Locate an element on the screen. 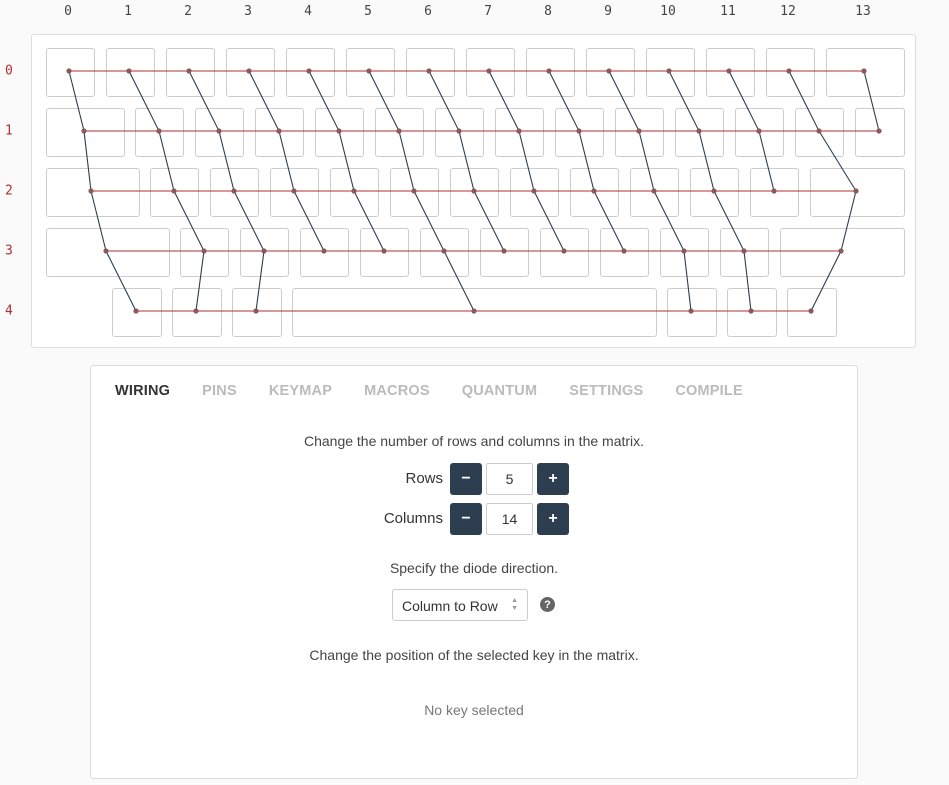 This screenshot has height=785, width=949. diode-intro-text: Specify the diode direction. is located at coordinates (474, 568).